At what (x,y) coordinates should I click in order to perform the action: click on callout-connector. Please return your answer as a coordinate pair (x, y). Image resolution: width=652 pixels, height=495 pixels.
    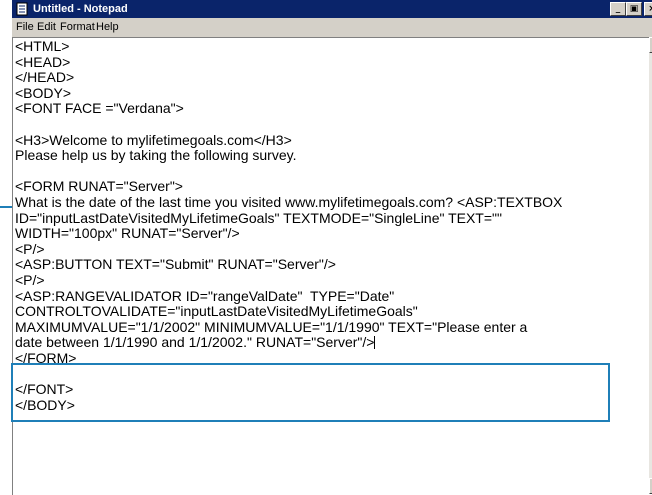
    Looking at the image, I should click on (6, 207).